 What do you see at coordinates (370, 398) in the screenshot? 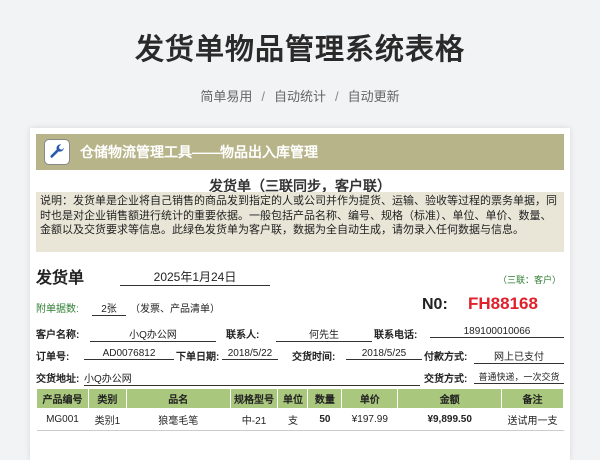
I see `column-header: 单价` at bounding box center [370, 398].